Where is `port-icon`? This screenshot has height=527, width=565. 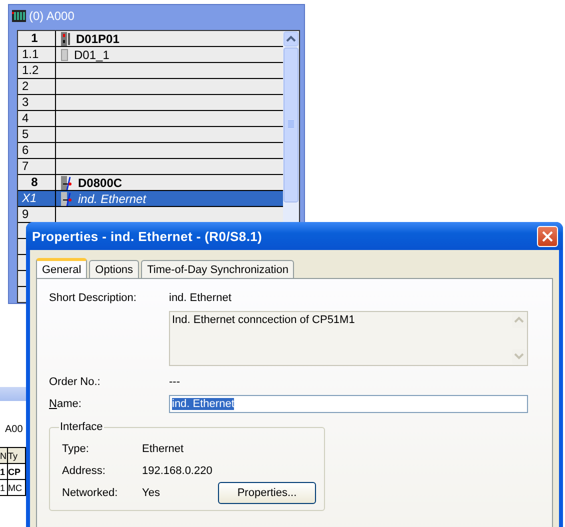
port-icon is located at coordinates (66, 199).